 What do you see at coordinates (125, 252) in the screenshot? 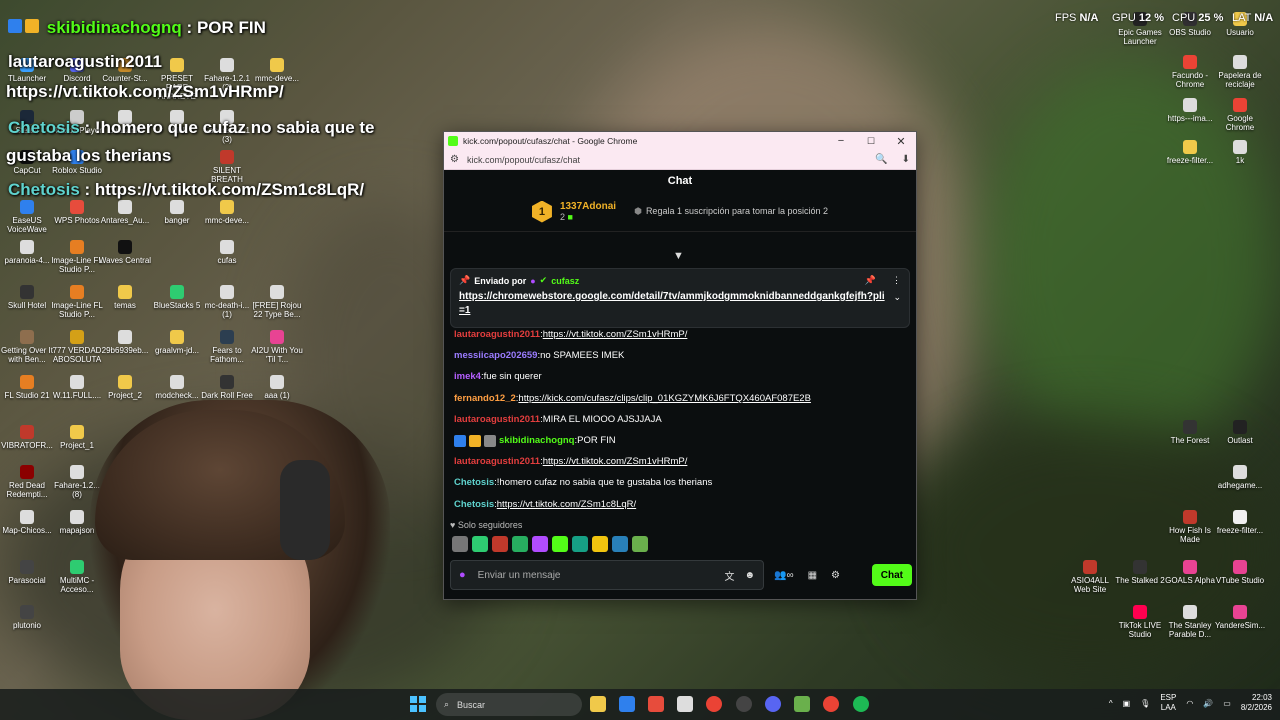
I see `desktop-icon: Waves Central` at bounding box center [125, 252].